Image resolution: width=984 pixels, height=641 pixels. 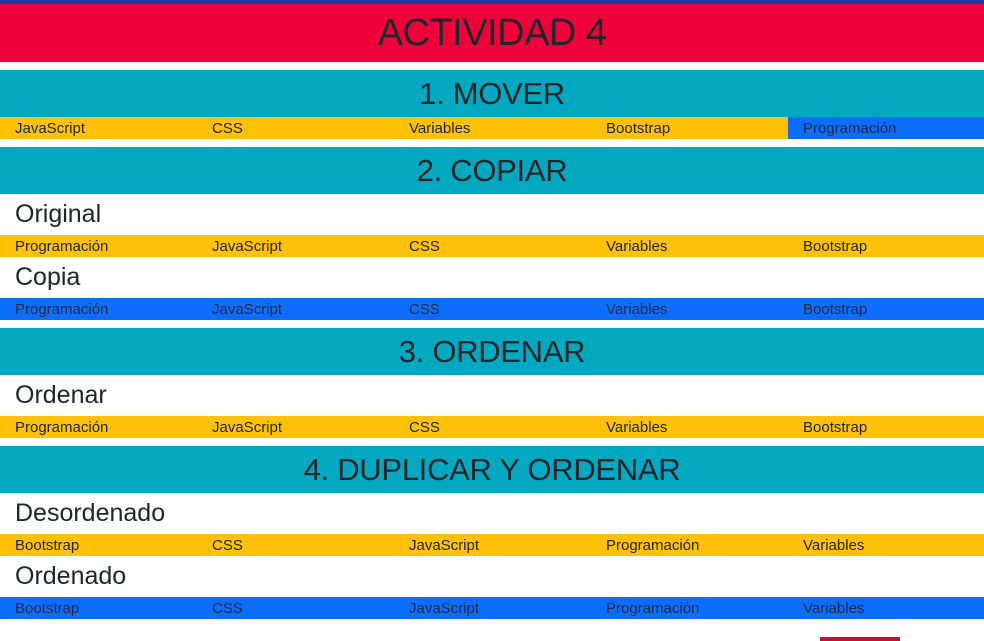 I want to click on main-title: ACTIVIDAD 4, so click(x=492, y=33).